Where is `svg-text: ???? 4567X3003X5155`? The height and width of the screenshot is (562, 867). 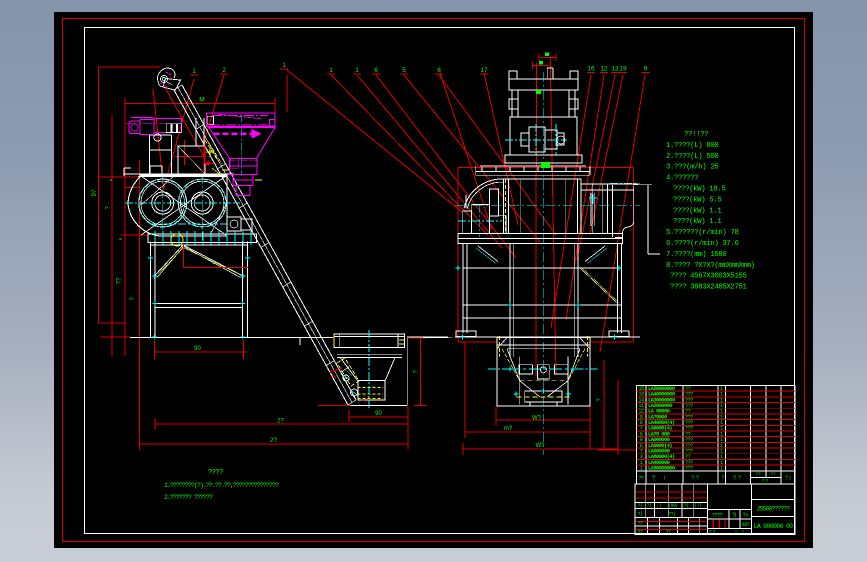
svg-text: ???? 4567X3003X5155 is located at coordinates (708, 277).